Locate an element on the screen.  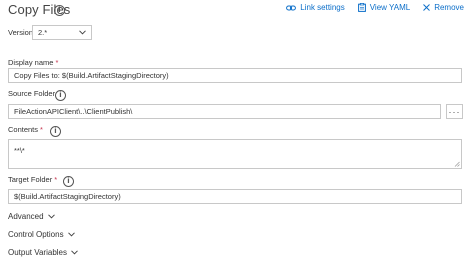
link-settings-label: Link settings is located at coordinates (322, 7).